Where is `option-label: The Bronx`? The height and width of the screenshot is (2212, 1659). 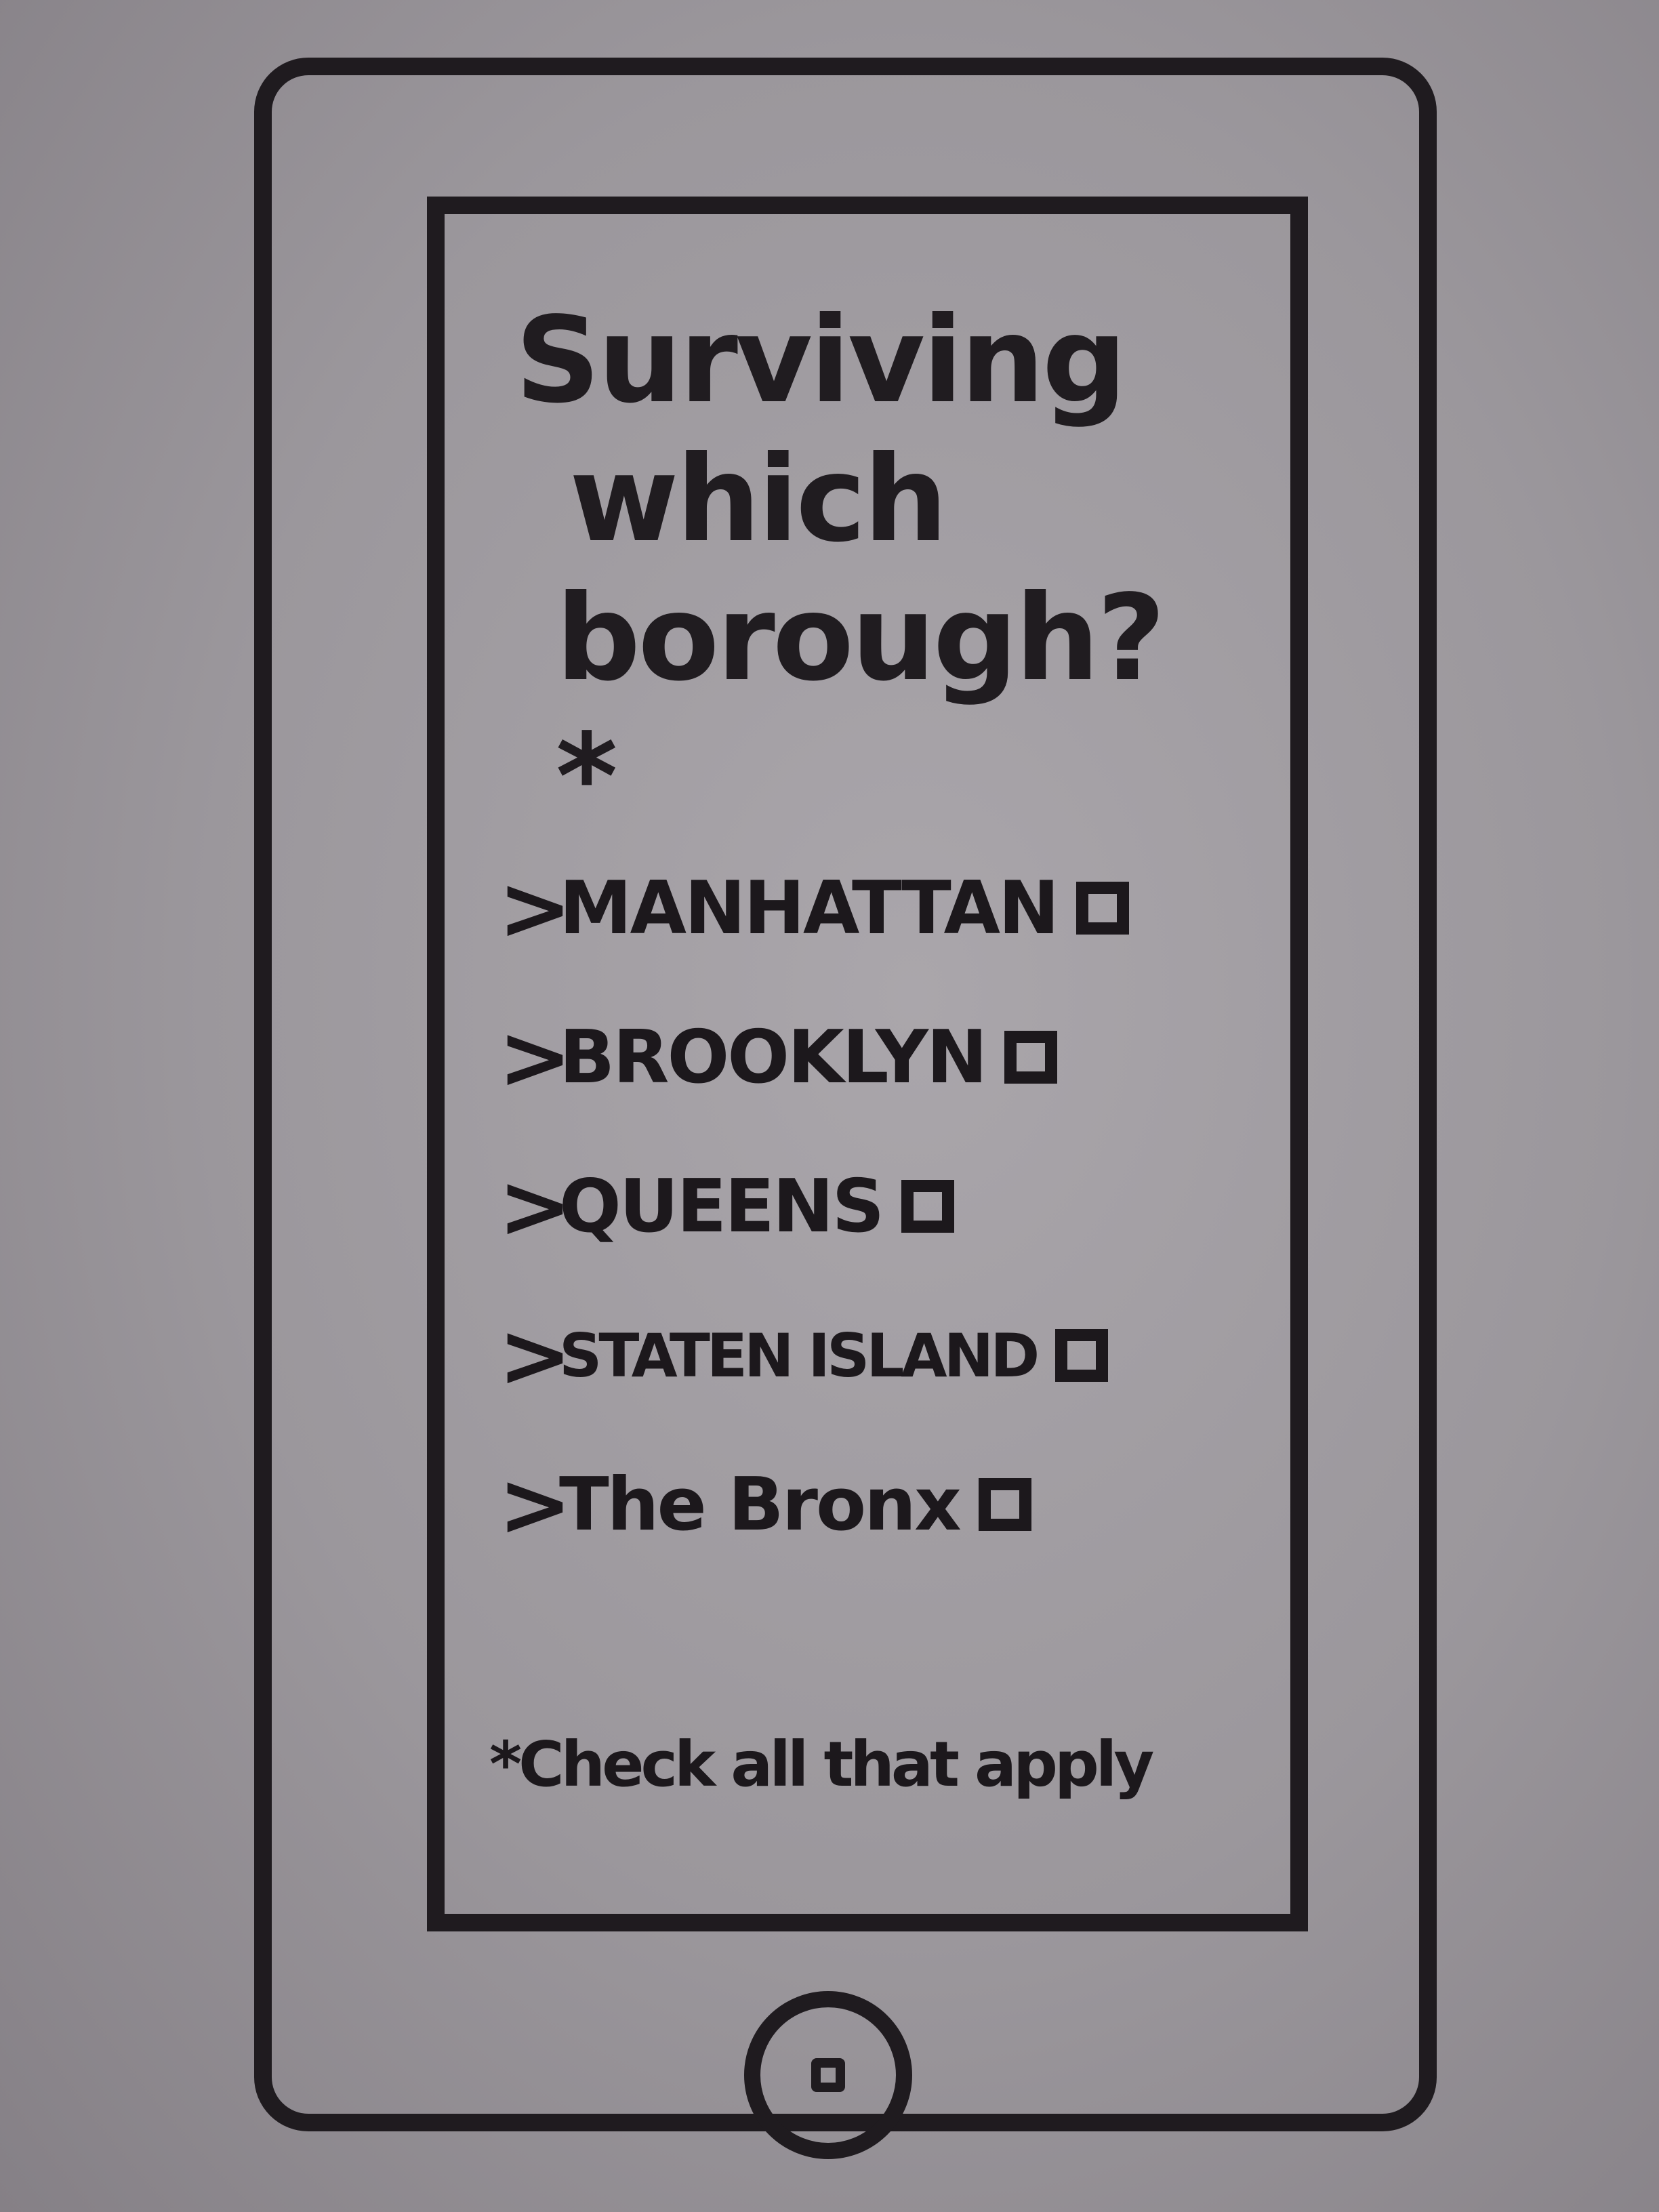 option-label: The Bronx is located at coordinates (760, 1504).